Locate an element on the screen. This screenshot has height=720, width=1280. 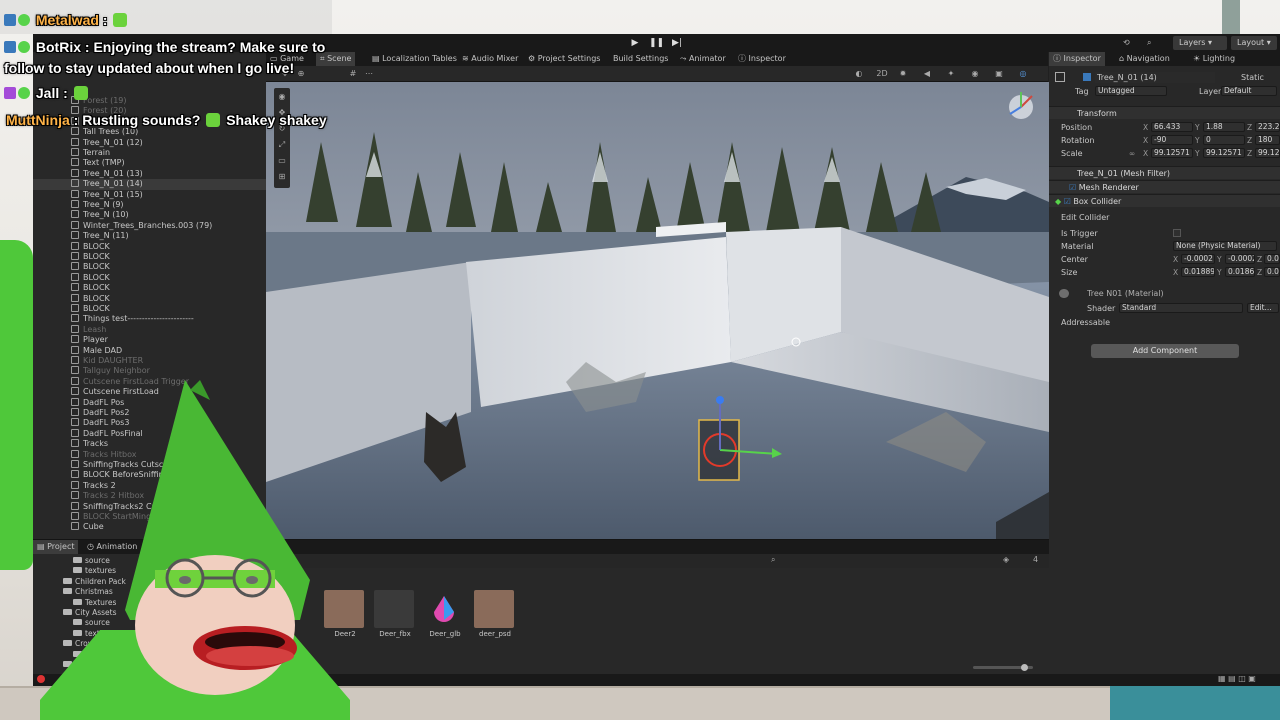
asset-tile: Deer_fbx is located at coordinates (395, 614).